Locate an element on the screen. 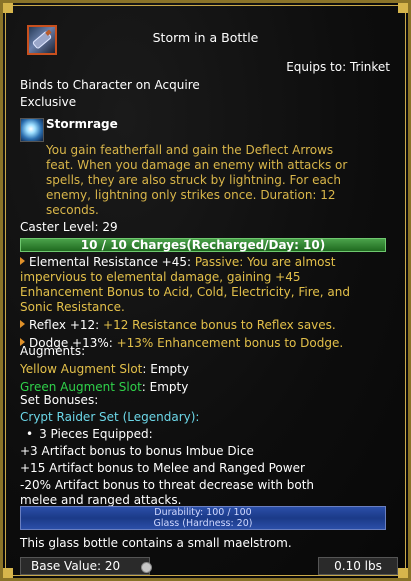 This screenshot has width=411, height=581. equips-to: Equips to: Trinket is located at coordinates (338, 67).